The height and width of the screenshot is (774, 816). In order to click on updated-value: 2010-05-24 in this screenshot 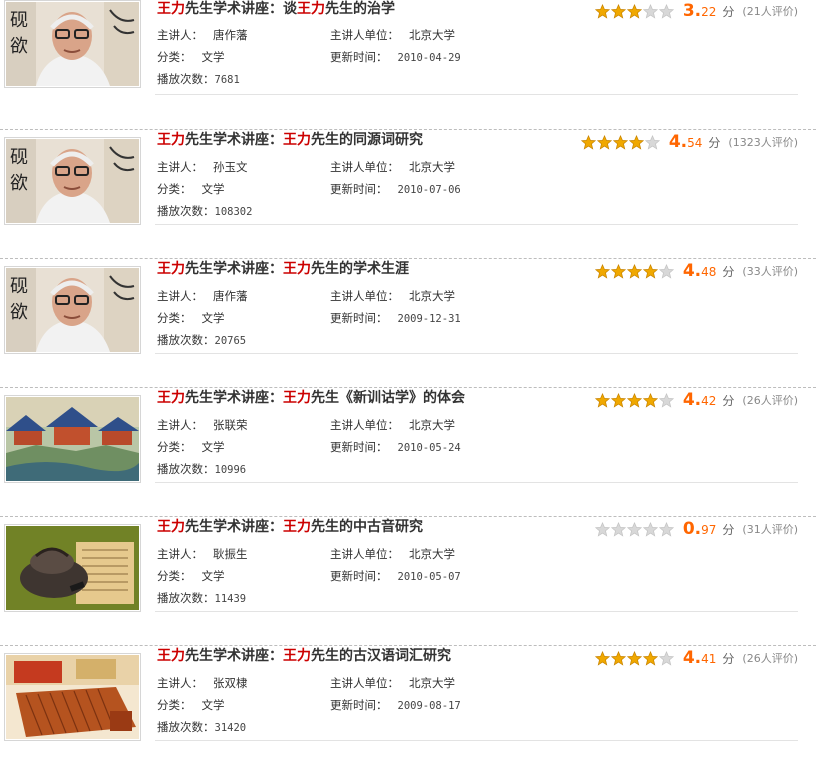, I will do `click(429, 448)`.